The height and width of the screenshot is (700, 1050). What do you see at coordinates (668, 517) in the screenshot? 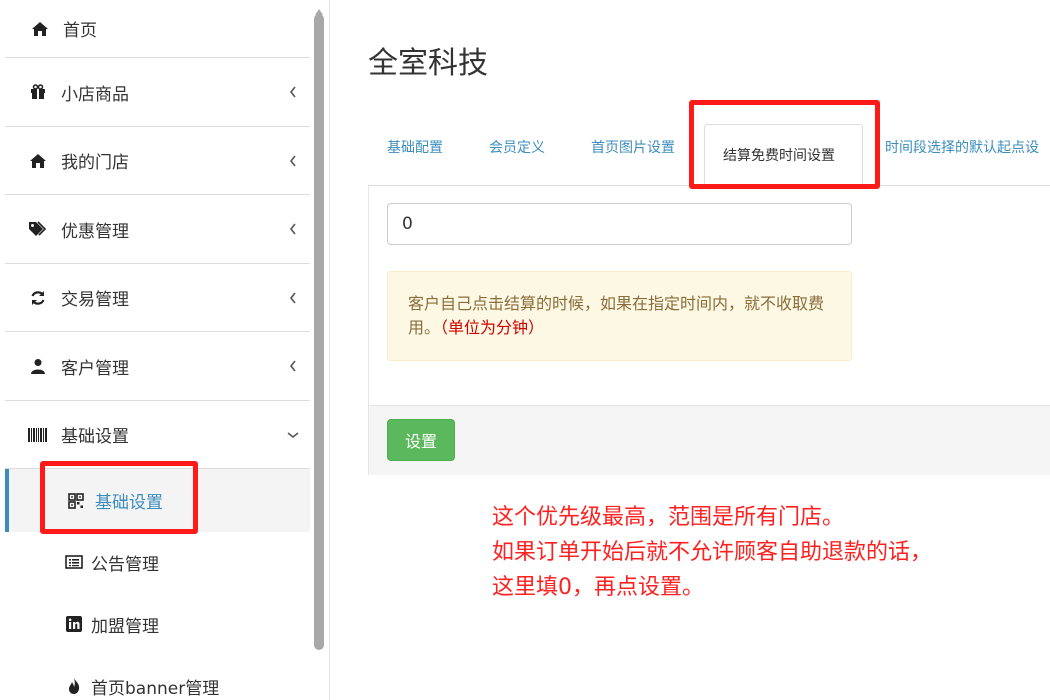
I see `annotation-line: 这个优先级最高，范围是所有门店。` at bounding box center [668, 517].